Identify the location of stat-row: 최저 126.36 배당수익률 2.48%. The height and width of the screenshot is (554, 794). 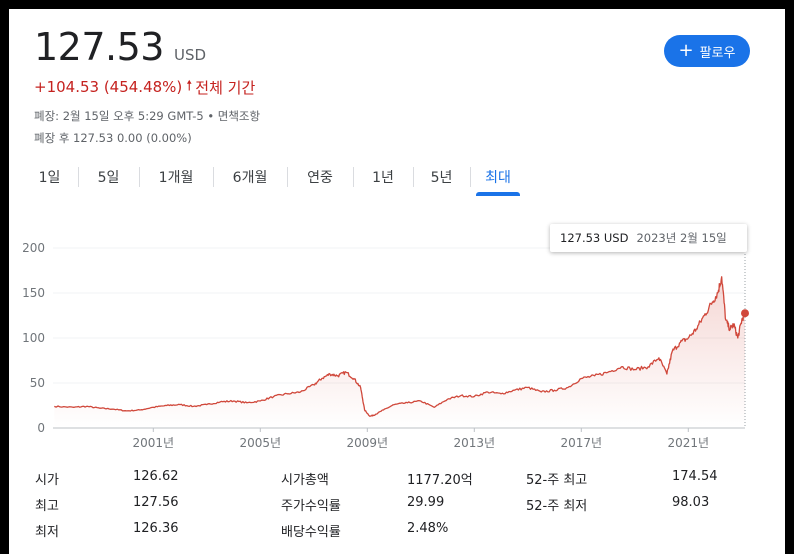
(405, 530).